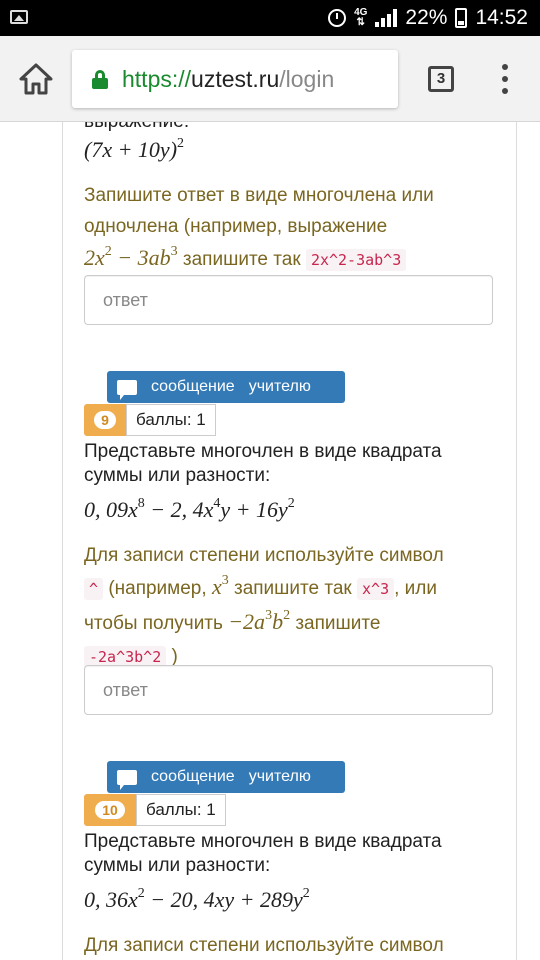 The image size is (540, 960). Describe the element at coordinates (100, 79) in the screenshot. I see `lock-icon` at that location.